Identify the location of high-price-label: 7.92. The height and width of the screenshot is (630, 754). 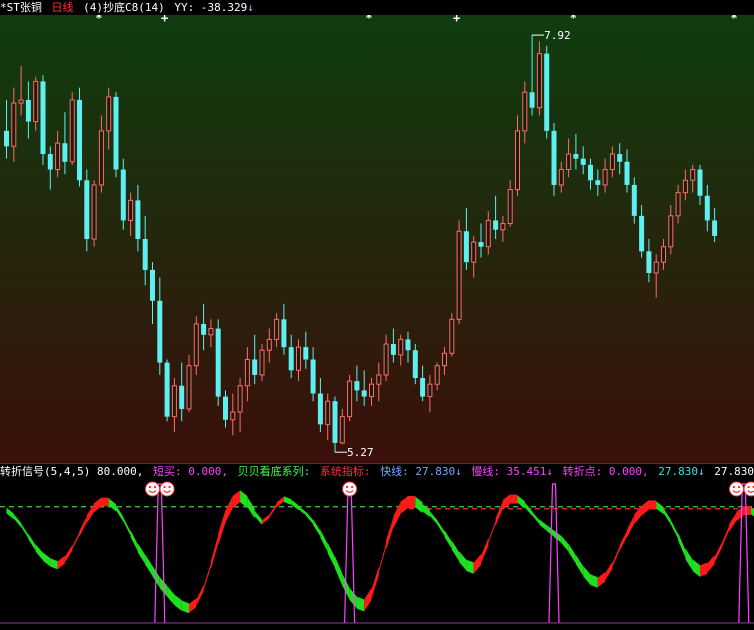
(557, 35).